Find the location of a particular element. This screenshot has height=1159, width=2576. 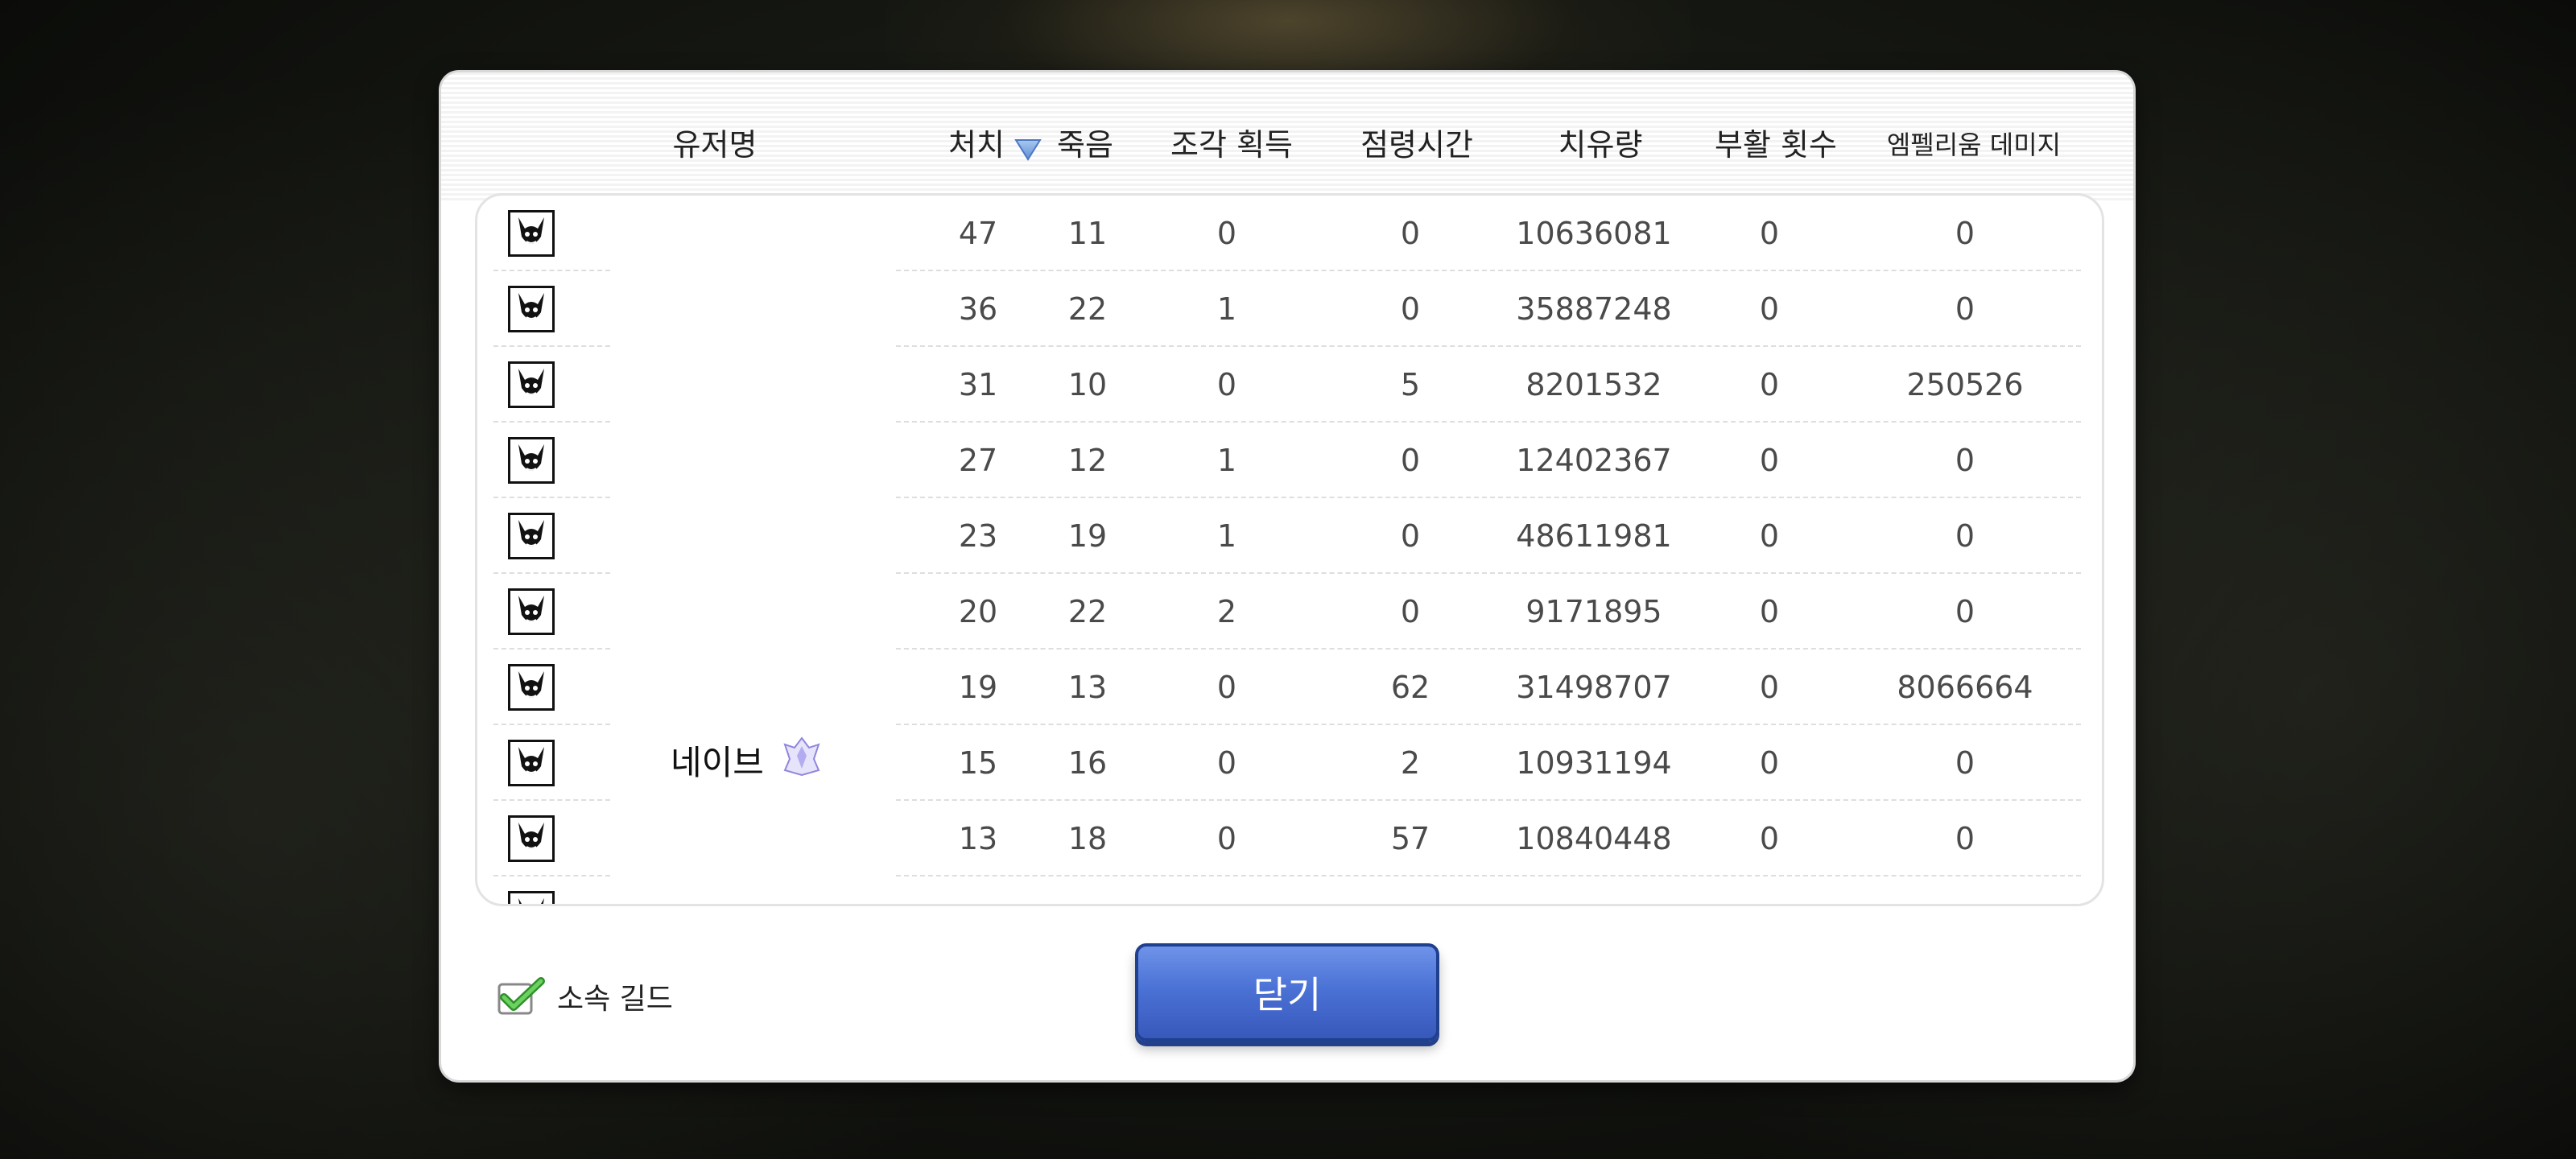

header-revives: 부활 횟수 is located at coordinates (1776, 145).